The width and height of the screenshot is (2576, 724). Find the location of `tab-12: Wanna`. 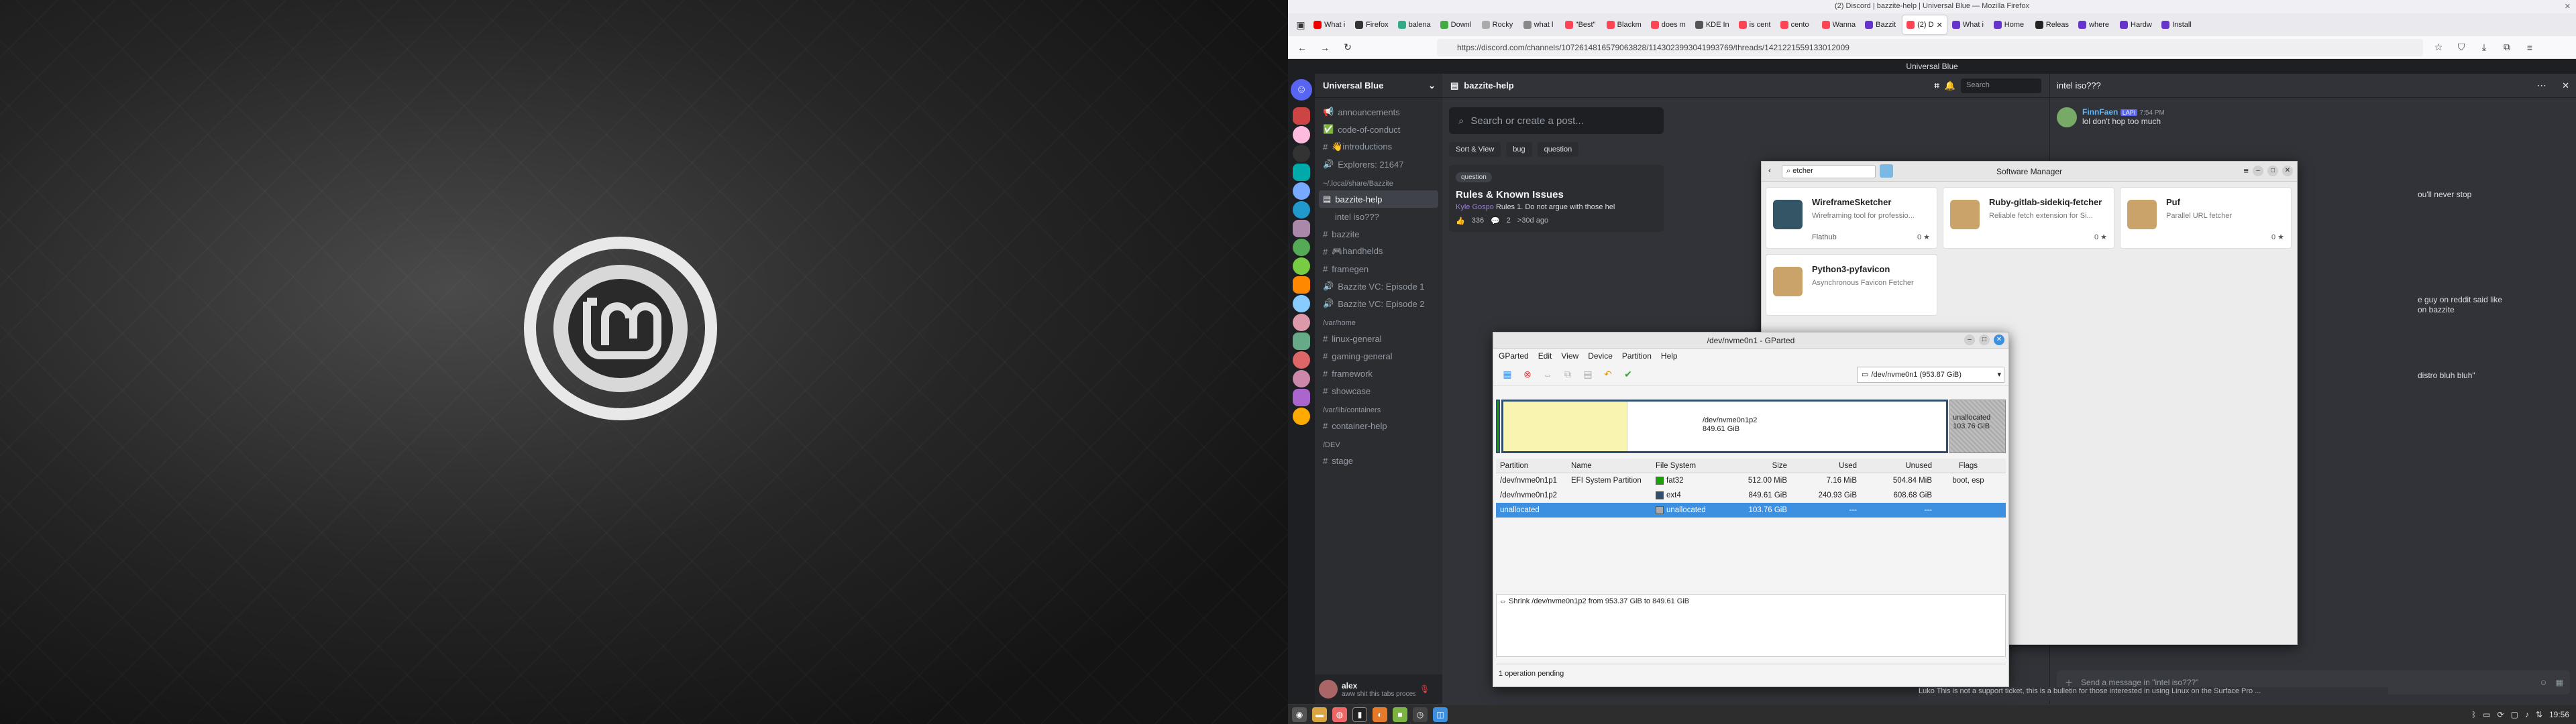

tab-12: Wanna is located at coordinates (1839, 24).